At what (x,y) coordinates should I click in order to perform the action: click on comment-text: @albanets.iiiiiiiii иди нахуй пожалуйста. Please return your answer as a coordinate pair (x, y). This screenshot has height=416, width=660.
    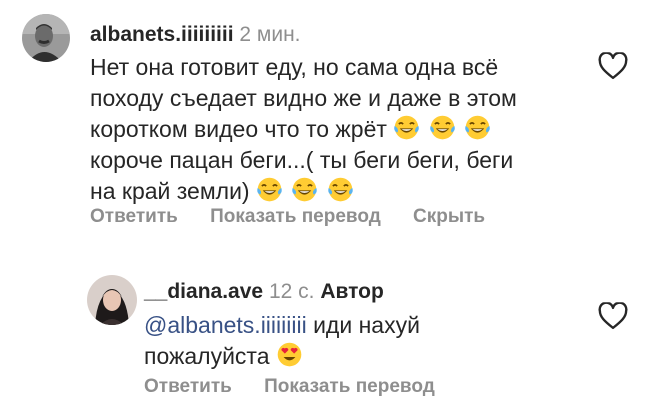
    Looking at the image, I should click on (364, 341).